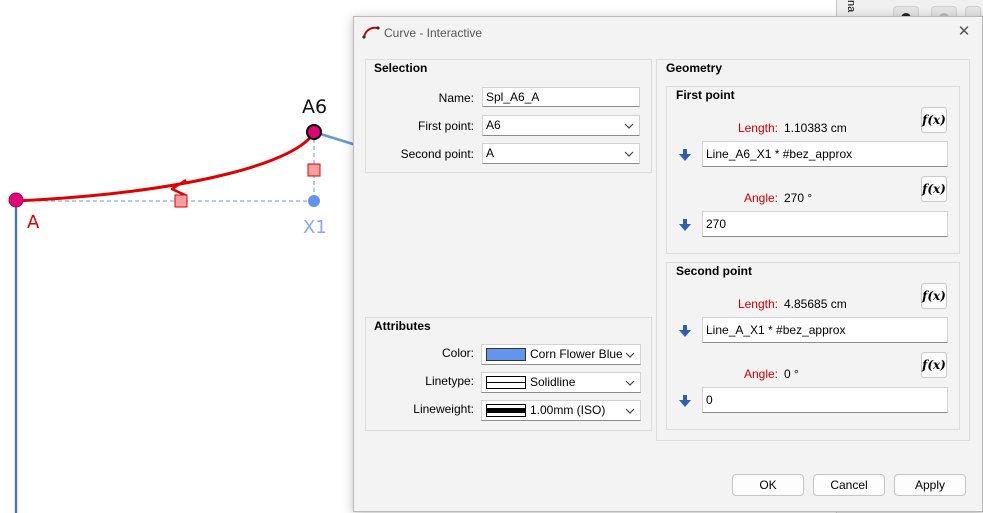 This screenshot has width=983, height=513. I want to click on name-field: Spl_A6_A, so click(561, 97).